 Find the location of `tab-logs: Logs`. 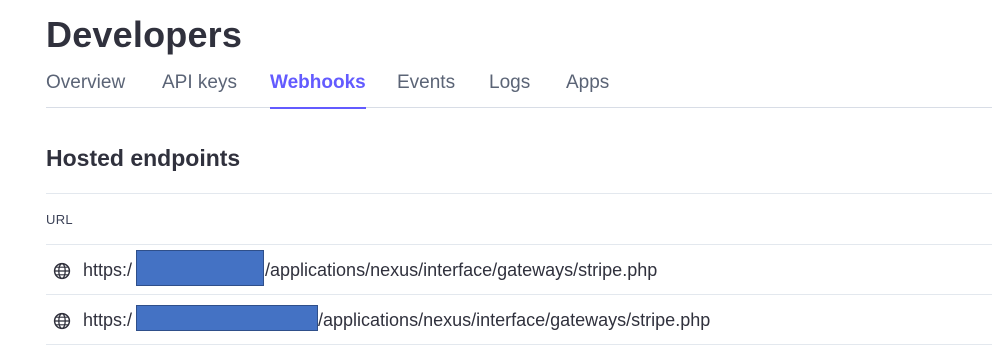

tab-logs: Logs is located at coordinates (509, 90).